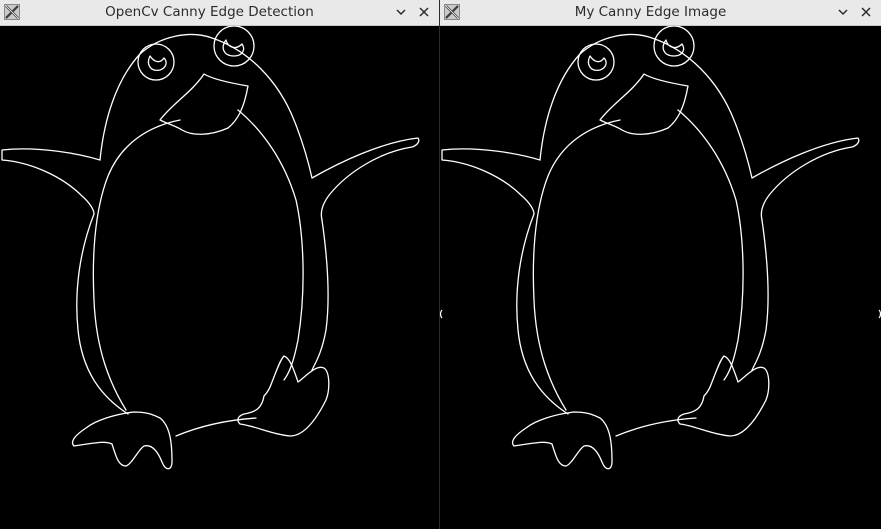  What do you see at coordinates (209, 12) in the screenshot?
I see `window-title: OpenCv Canny Edge Detection` at bounding box center [209, 12].